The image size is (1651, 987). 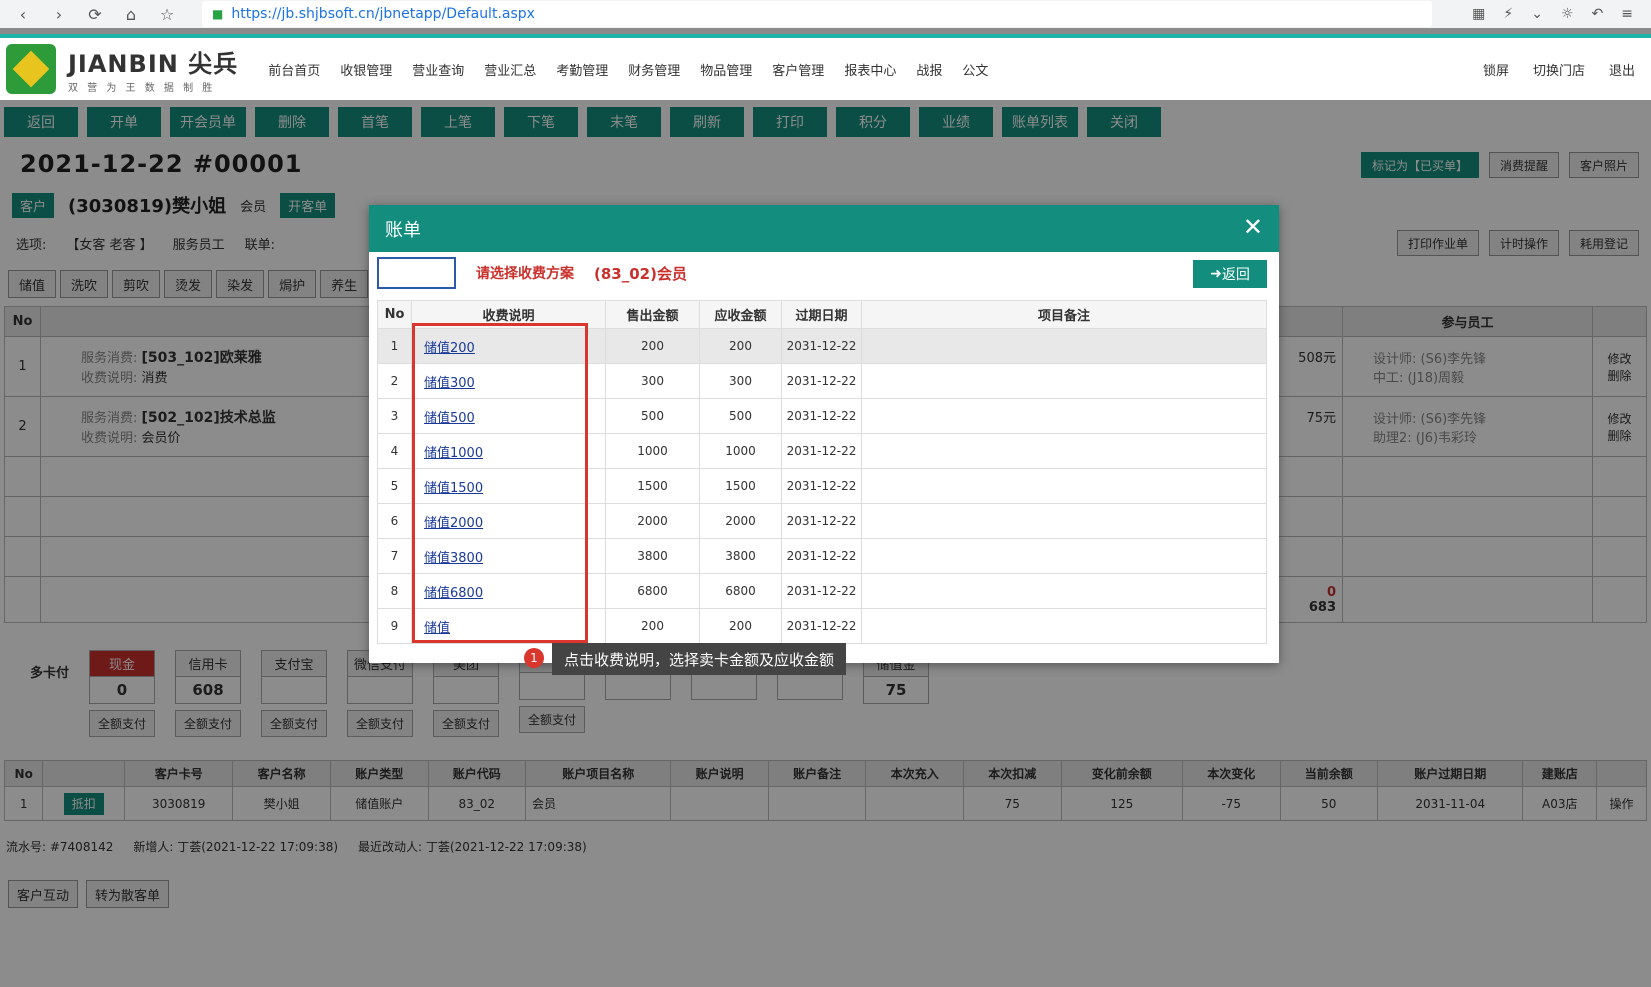 What do you see at coordinates (824, 273) in the screenshot?
I see `modal-filter-bar: 请选择收费方案 (83_02)会员 ➜ 返回` at bounding box center [824, 273].